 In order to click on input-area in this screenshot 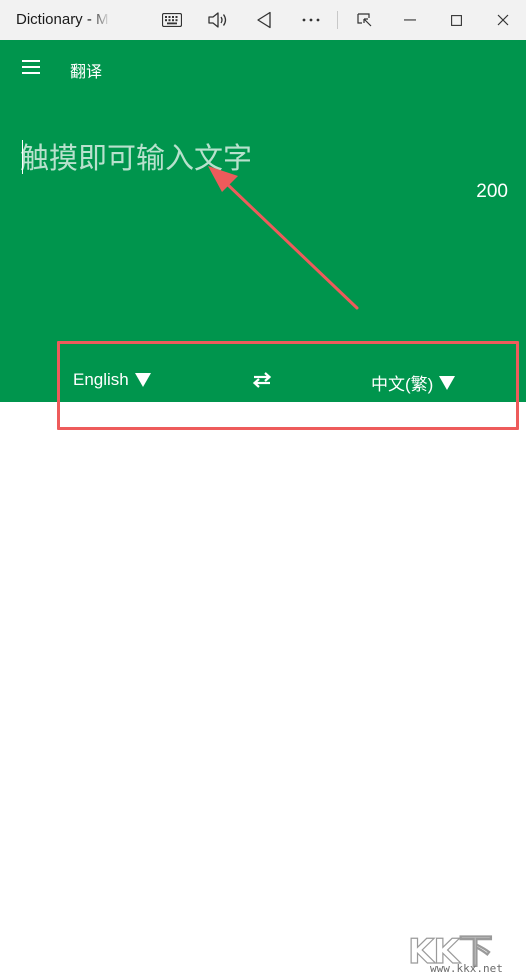, I will do `click(260, 161)`.